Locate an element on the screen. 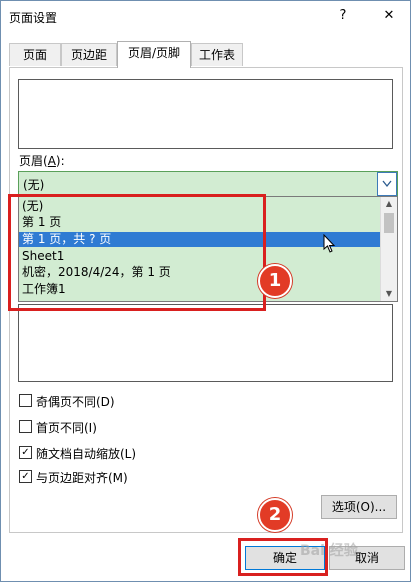 The width and height of the screenshot is (411, 582). header-preview is located at coordinates (205, 114).